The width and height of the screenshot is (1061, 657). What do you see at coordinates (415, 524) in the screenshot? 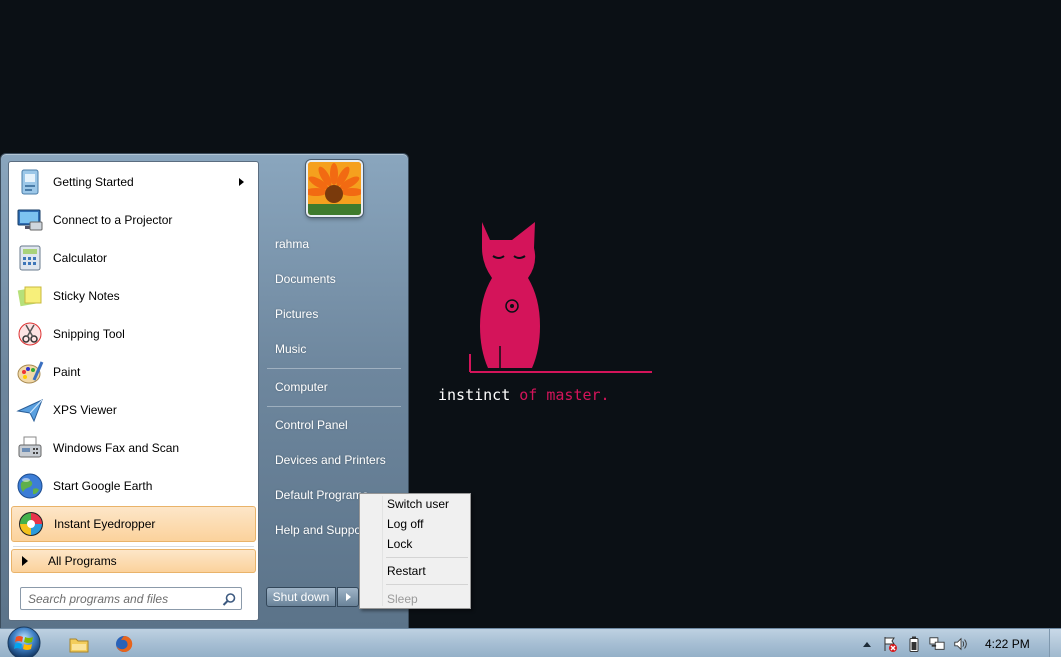
I see `menu-item-log-off: Log off` at bounding box center [415, 524].